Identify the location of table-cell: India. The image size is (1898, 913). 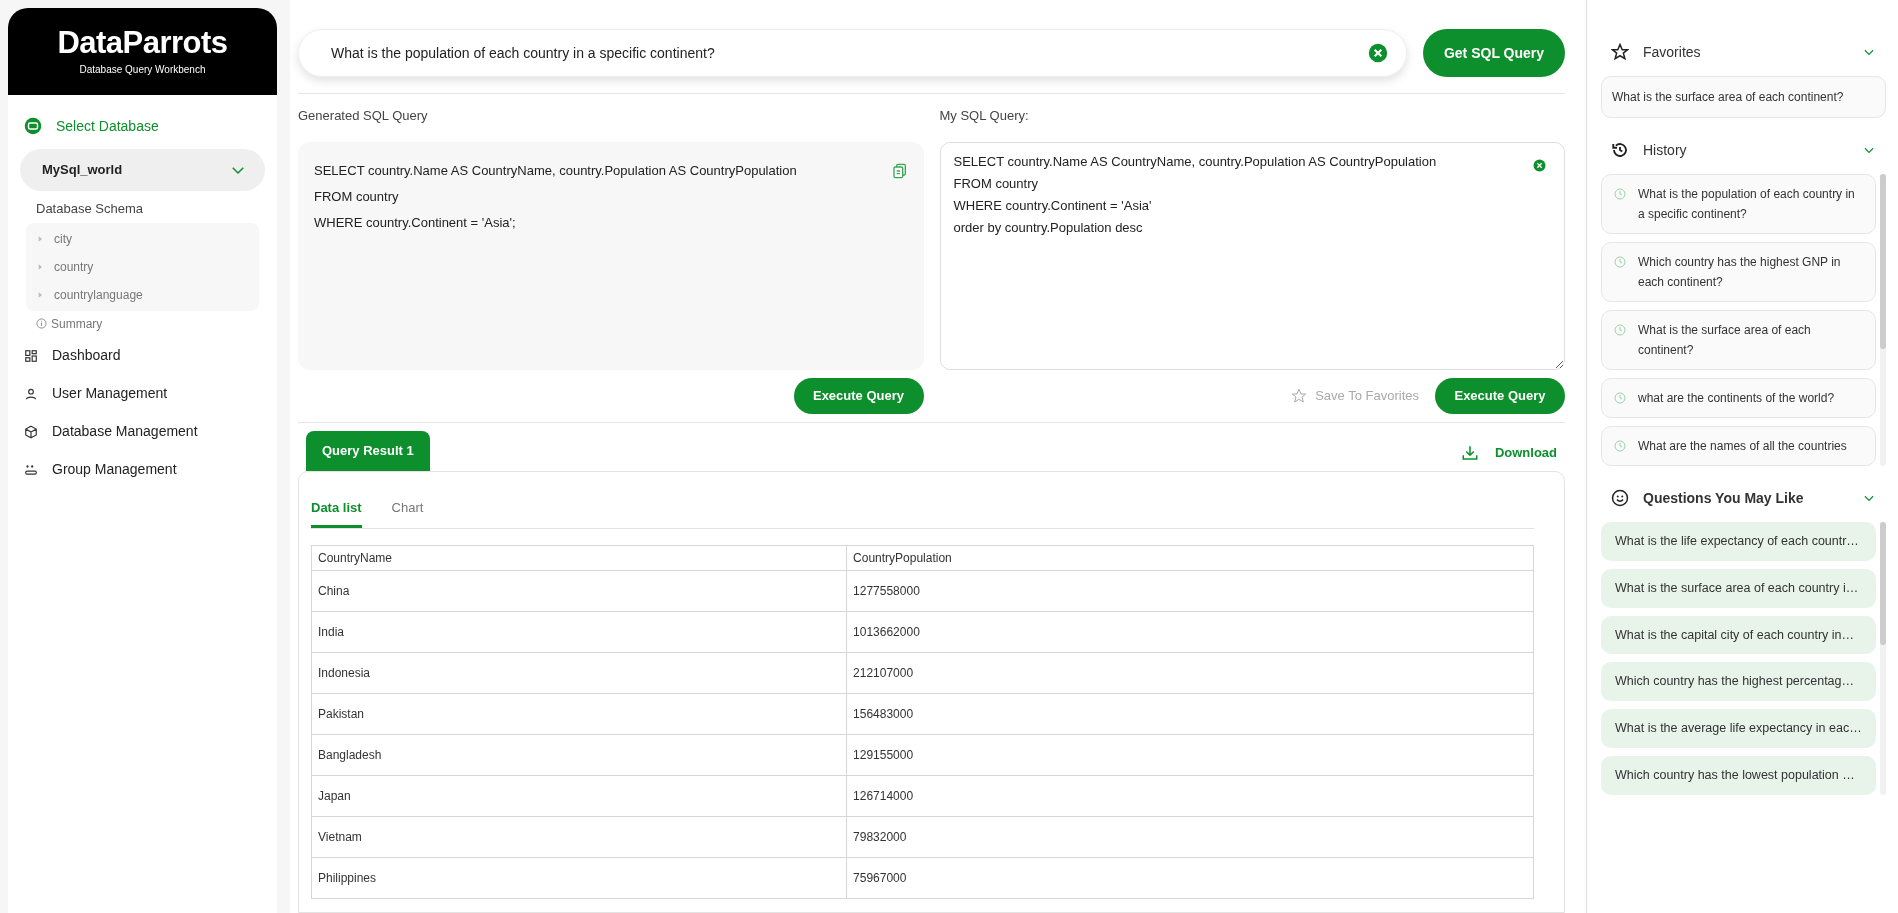
(579, 632).